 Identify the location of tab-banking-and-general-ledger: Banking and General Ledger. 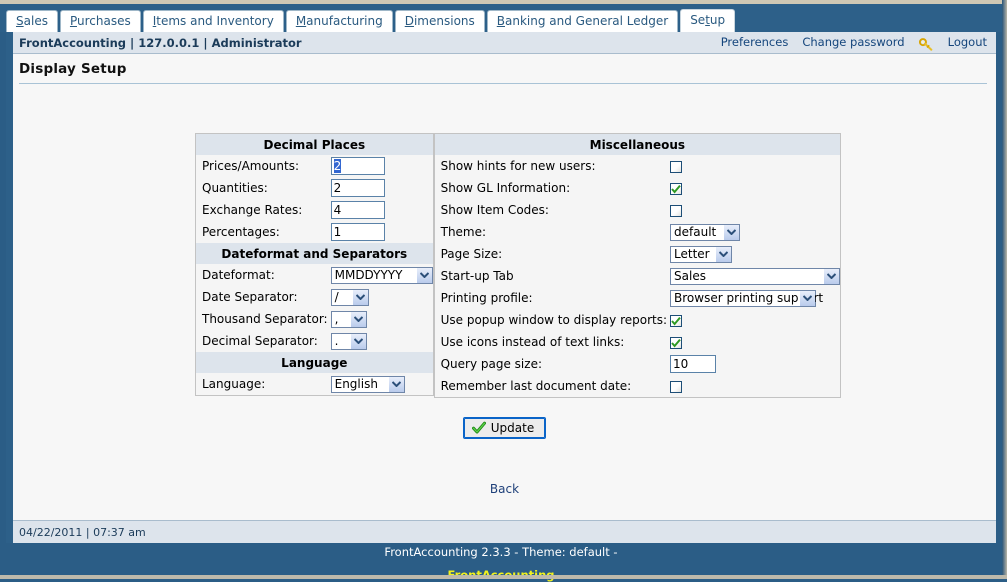
(582, 21).